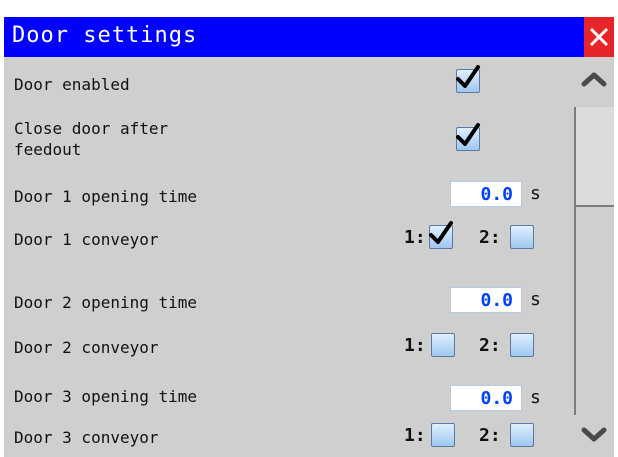 The image size is (618, 457). What do you see at coordinates (309, 37) in the screenshot?
I see `title-bar: Door settings` at bounding box center [309, 37].